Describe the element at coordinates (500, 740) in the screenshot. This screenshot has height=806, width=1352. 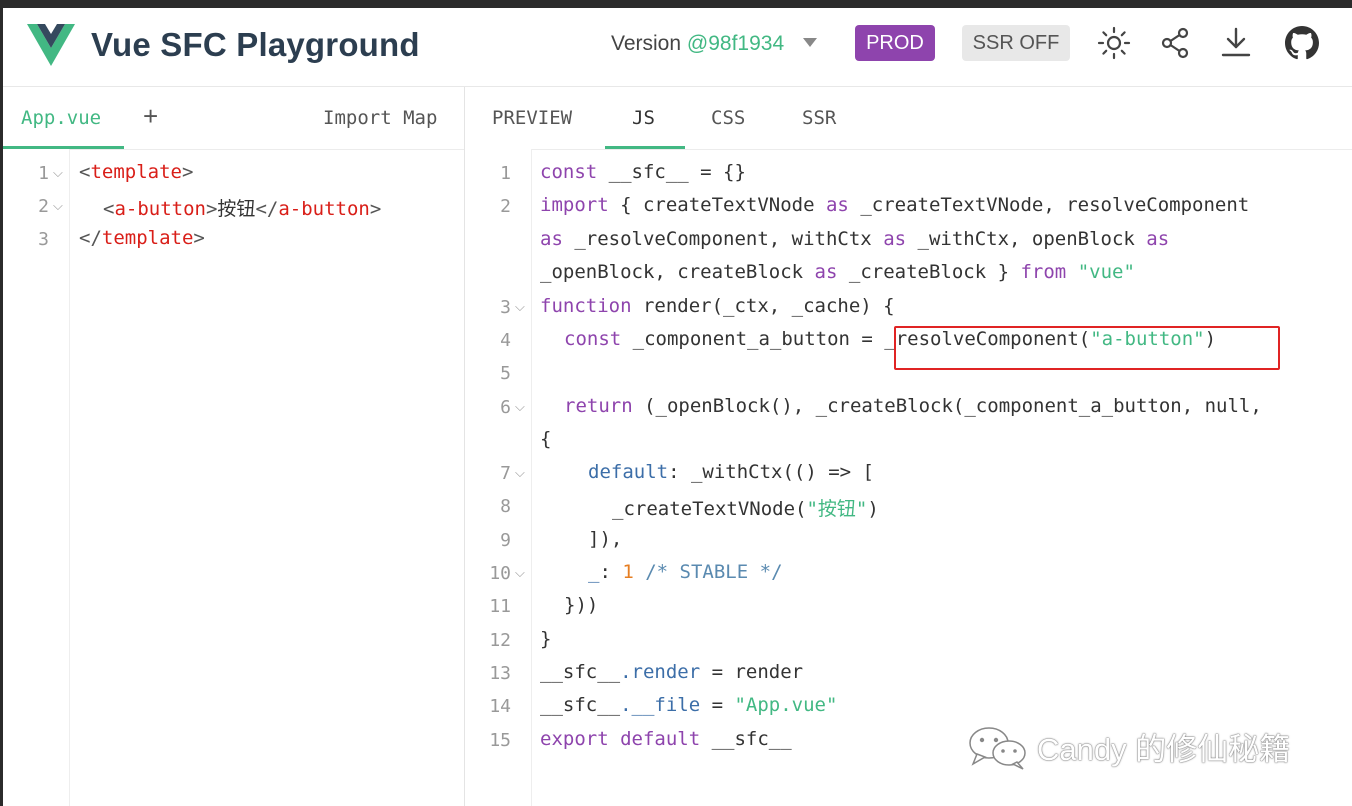
I see `line-number: 15` at that location.